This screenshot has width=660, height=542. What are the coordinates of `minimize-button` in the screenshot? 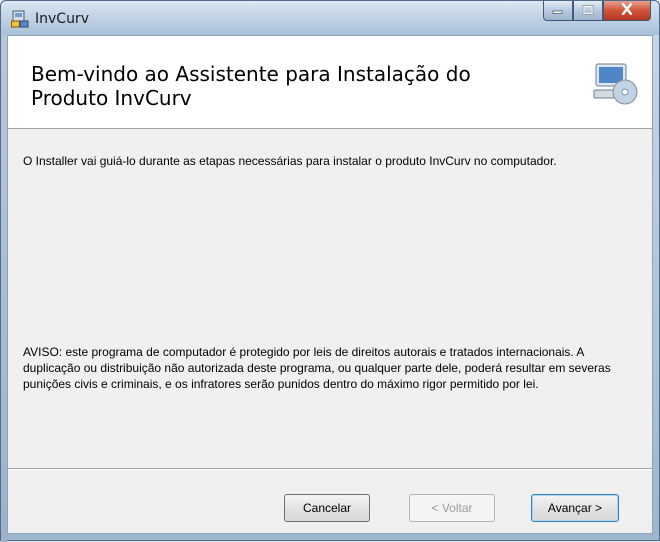 It's located at (558, 11).